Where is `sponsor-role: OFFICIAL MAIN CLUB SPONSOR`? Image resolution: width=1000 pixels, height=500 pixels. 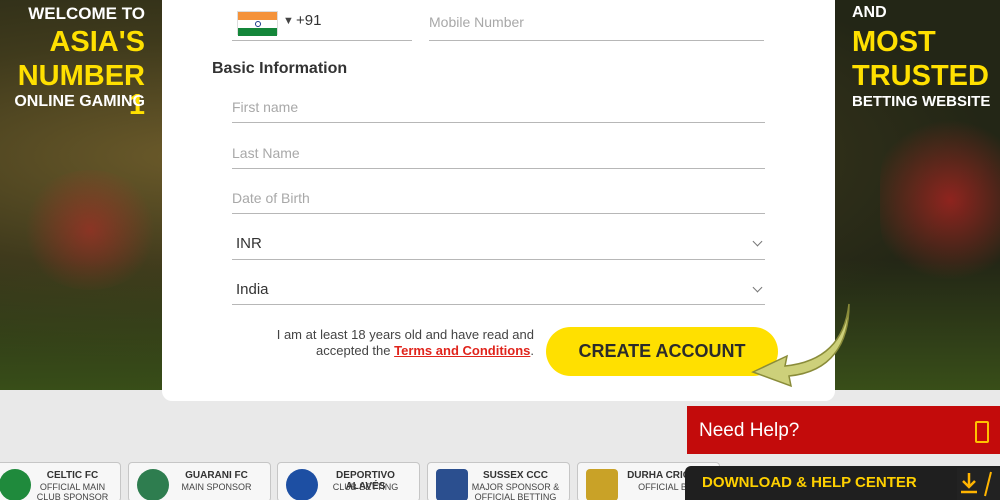 sponsor-role: OFFICIAL MAIN CLUB SPONSOR is located at coordinates (72, 491).